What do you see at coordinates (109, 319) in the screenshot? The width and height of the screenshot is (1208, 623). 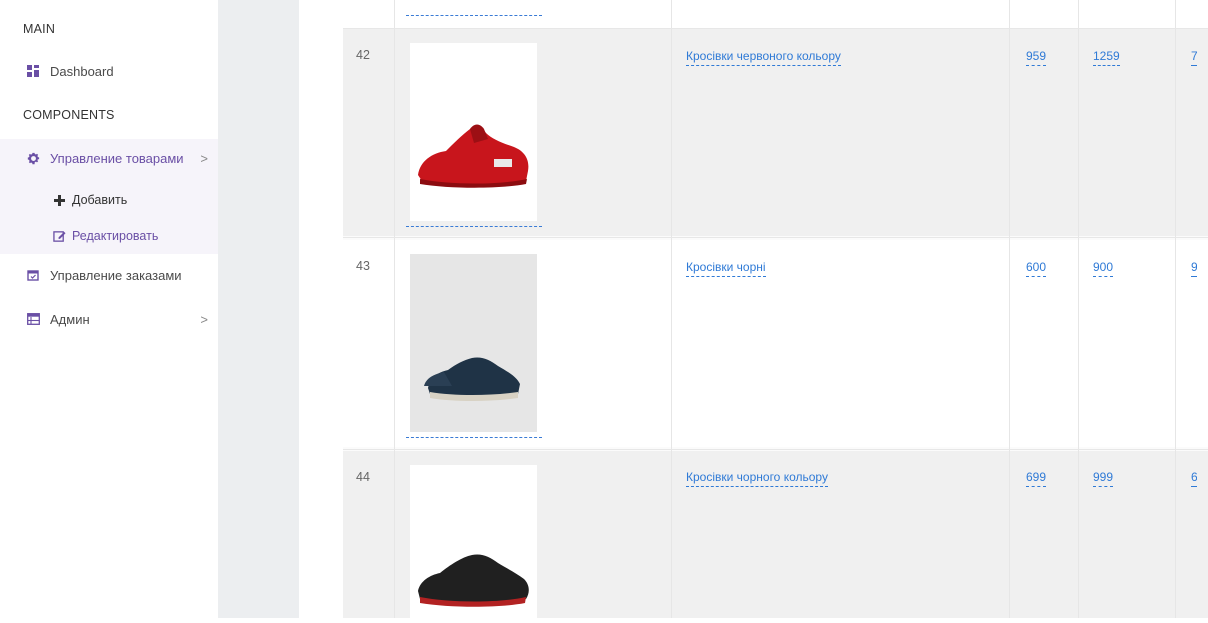 I see `sidebar-item-admin: Админ >` at bounding box center [109, 319].